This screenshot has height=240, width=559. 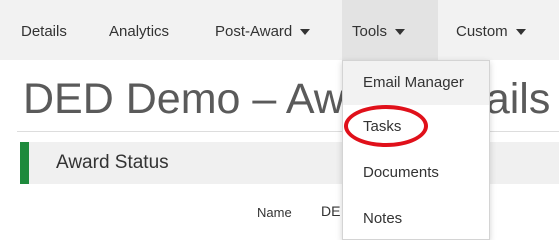 I want to click on section-accent-bar, so click(x=24, y=163).